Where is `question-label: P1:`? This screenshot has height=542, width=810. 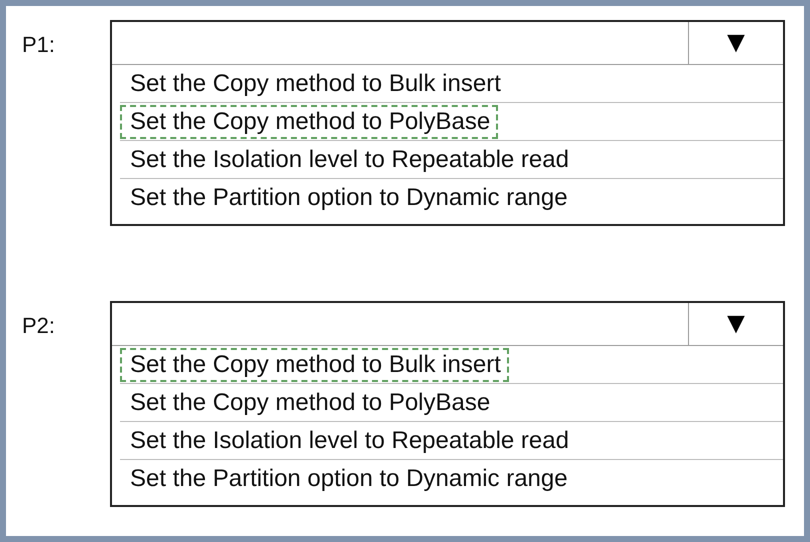 question-label: P1: is located at coordinates (38, 44).